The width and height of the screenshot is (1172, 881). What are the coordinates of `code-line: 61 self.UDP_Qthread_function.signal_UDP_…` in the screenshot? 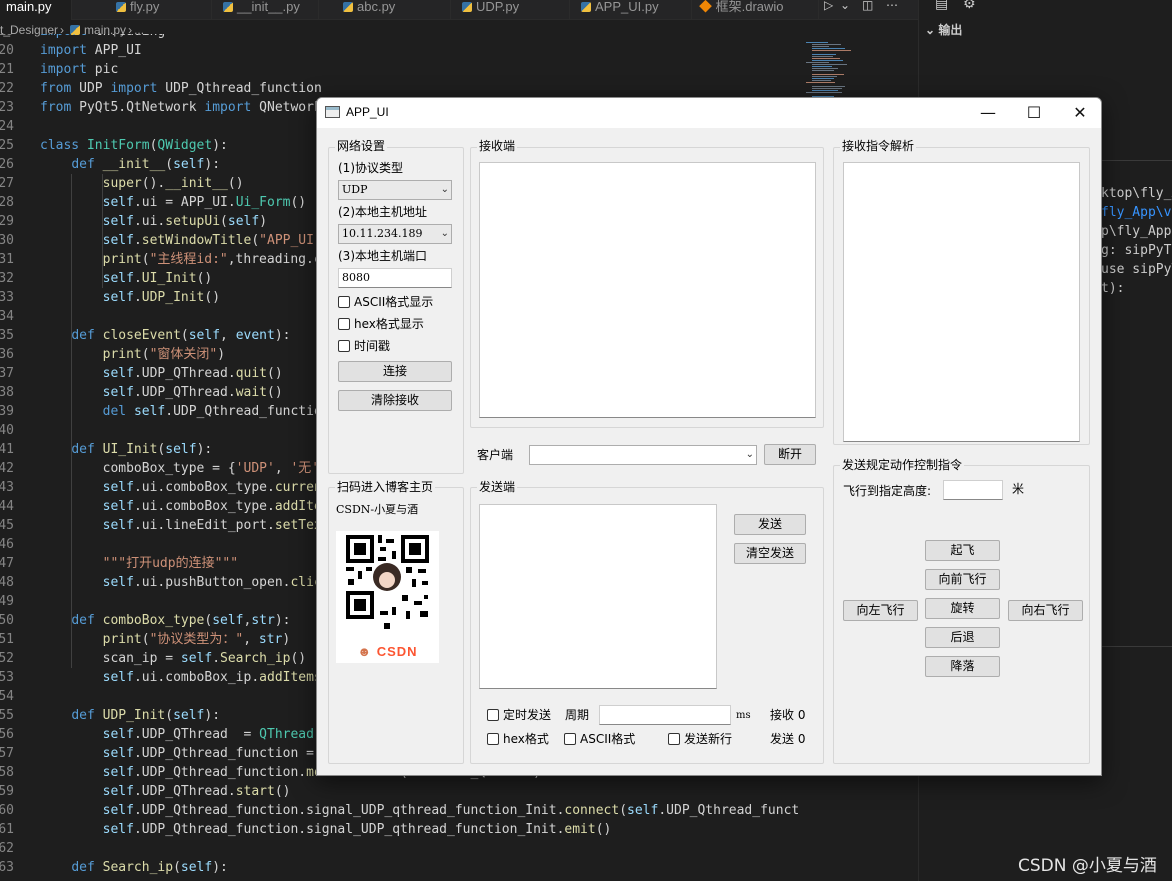 It's located at (400, 829).